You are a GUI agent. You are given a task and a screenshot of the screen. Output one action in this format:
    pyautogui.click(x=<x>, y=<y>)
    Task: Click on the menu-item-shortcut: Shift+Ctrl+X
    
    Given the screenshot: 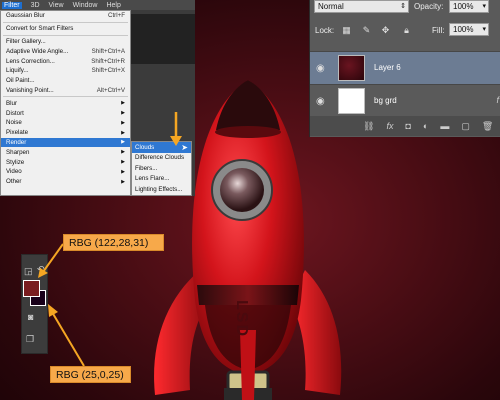 What is the action you would take?
    pyautogui.click(x=108, y=71)
    